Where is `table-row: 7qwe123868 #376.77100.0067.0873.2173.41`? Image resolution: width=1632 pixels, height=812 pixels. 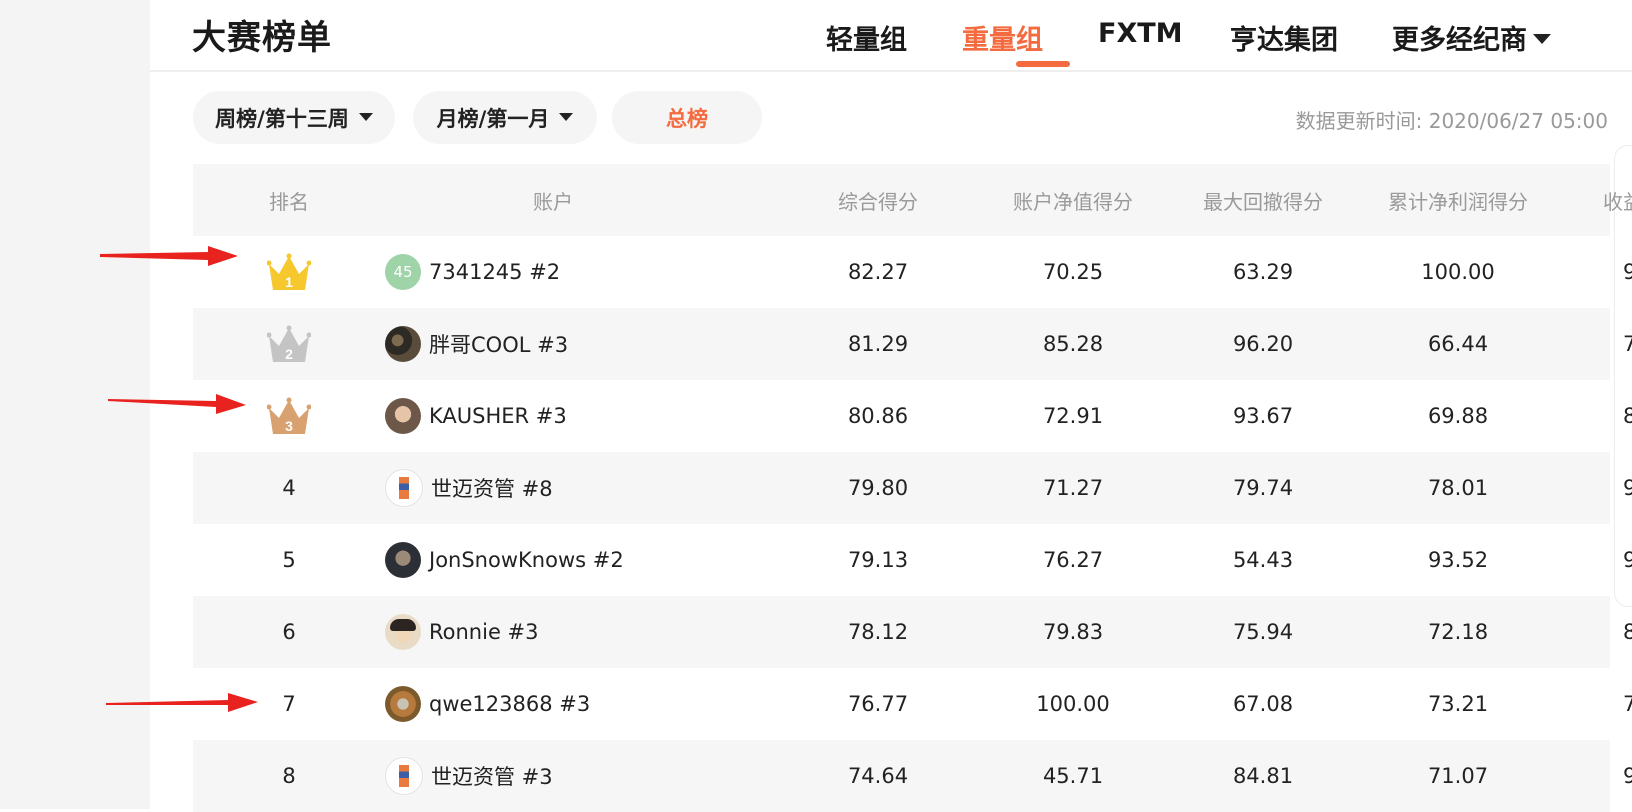
table-row: 7qwe123868 #376.77100.0067.0873.2173.41 is located at coordinates (912, 704).